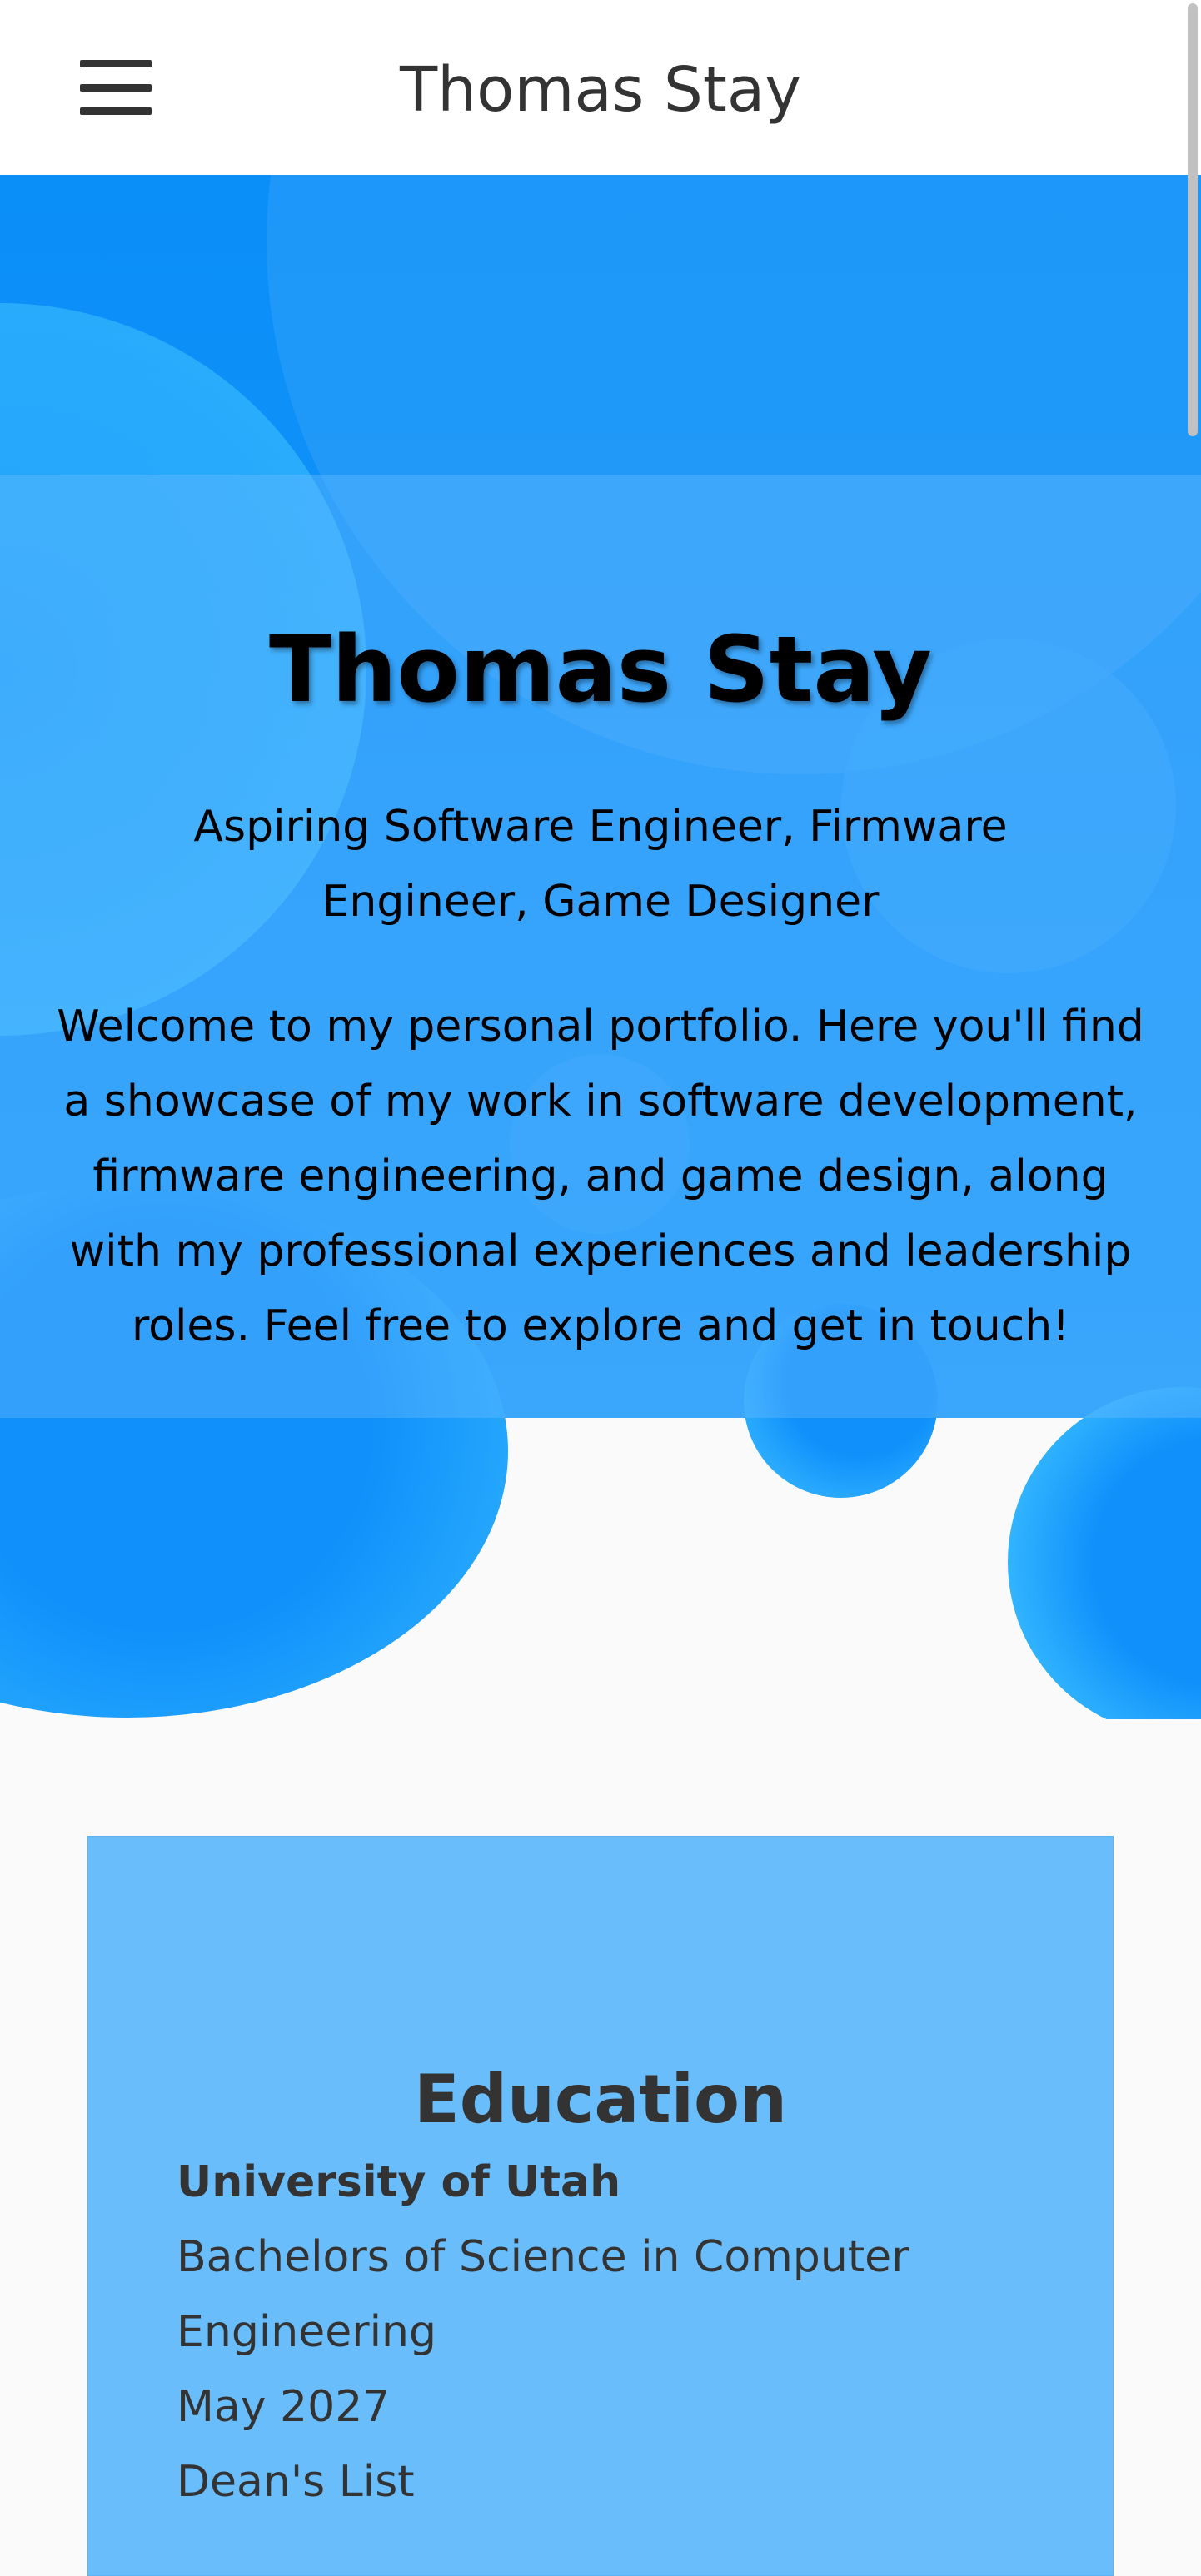  Describe the element at coordinates (600, 2100) in the screenshot. I see `education-heading: Education` at that location.